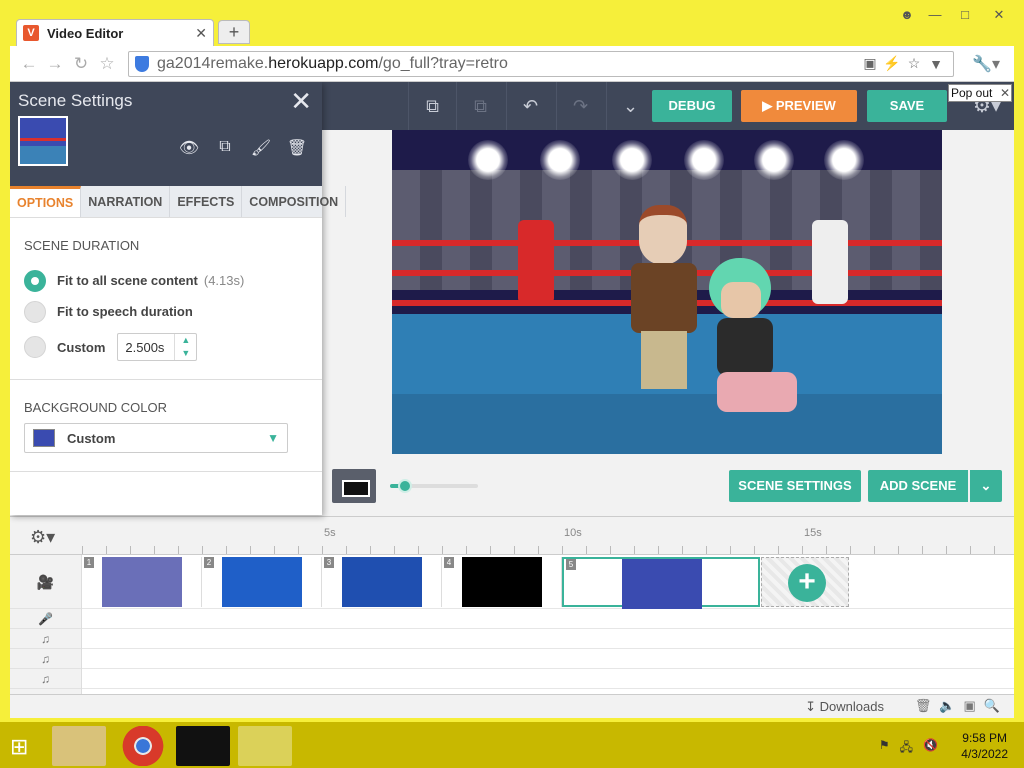 This screenshot has width=1024, height=768. Describe the element at coordinates (1005, 93) in the screenshot. I see `popout-close-icon: ✕` at that location.